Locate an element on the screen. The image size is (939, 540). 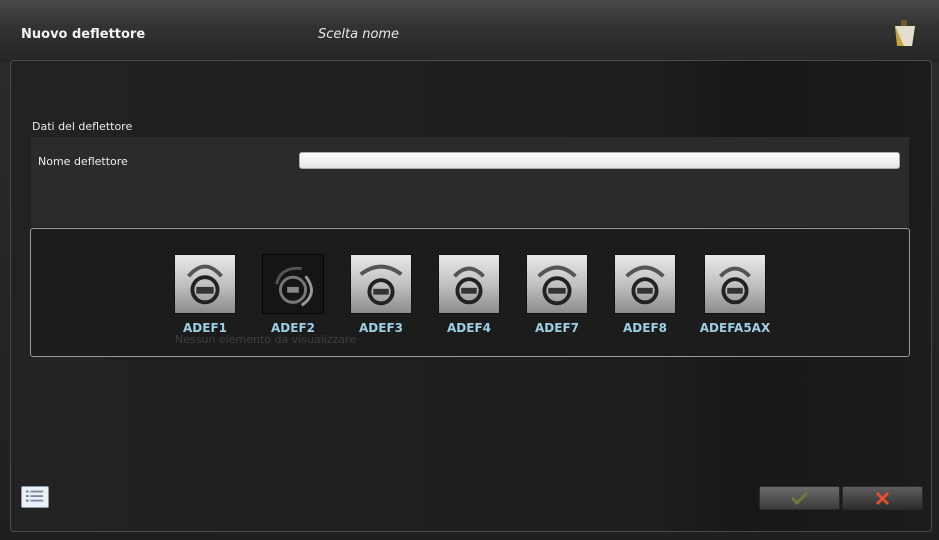
title-bar: Nuovo deflettore Scelta nome is located at coordinates (469, 31).